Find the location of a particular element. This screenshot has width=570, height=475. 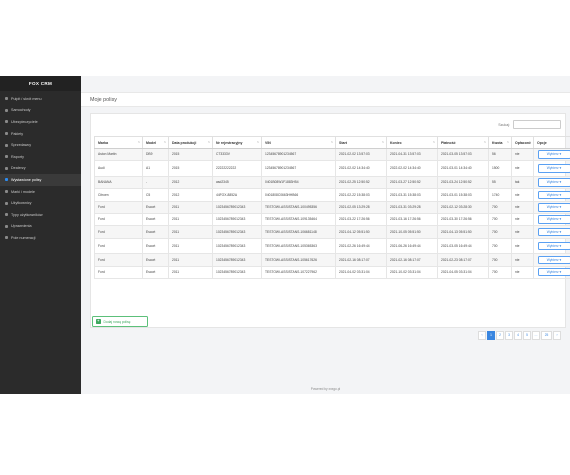

page-button: 25 is located at coordinates (546, 335).